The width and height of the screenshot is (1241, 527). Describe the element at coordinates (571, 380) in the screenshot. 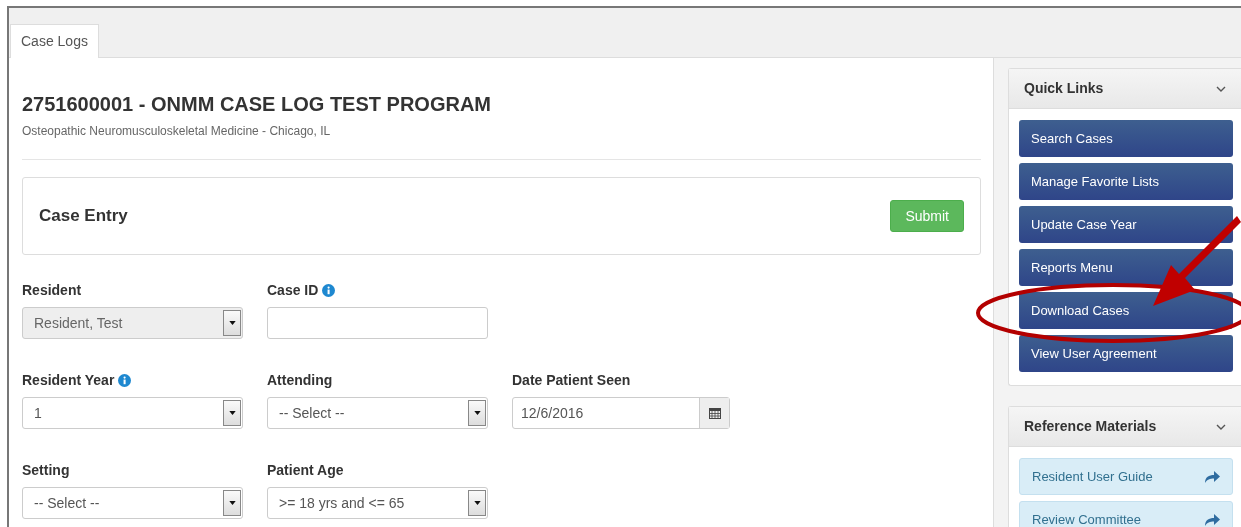

I see `field-label: Date Patient Seen` at that location.